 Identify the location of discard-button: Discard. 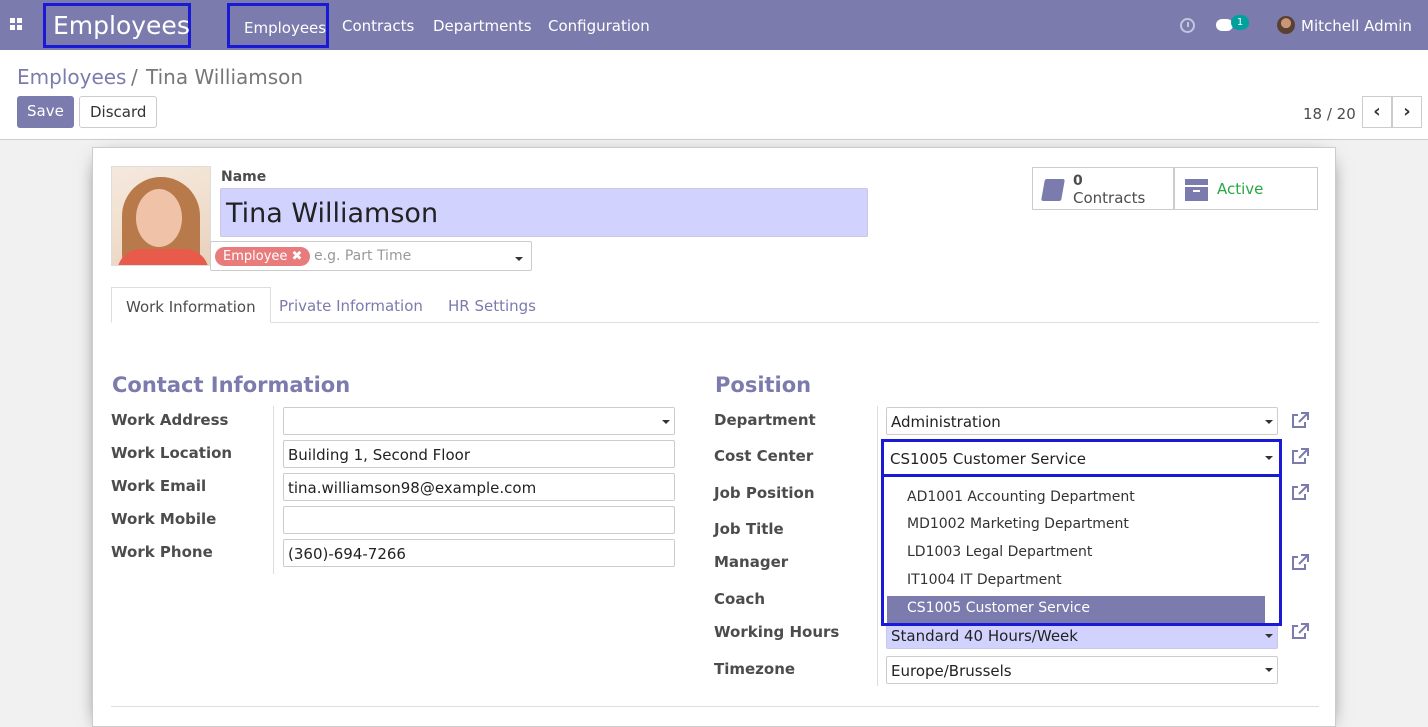
(118, 112).